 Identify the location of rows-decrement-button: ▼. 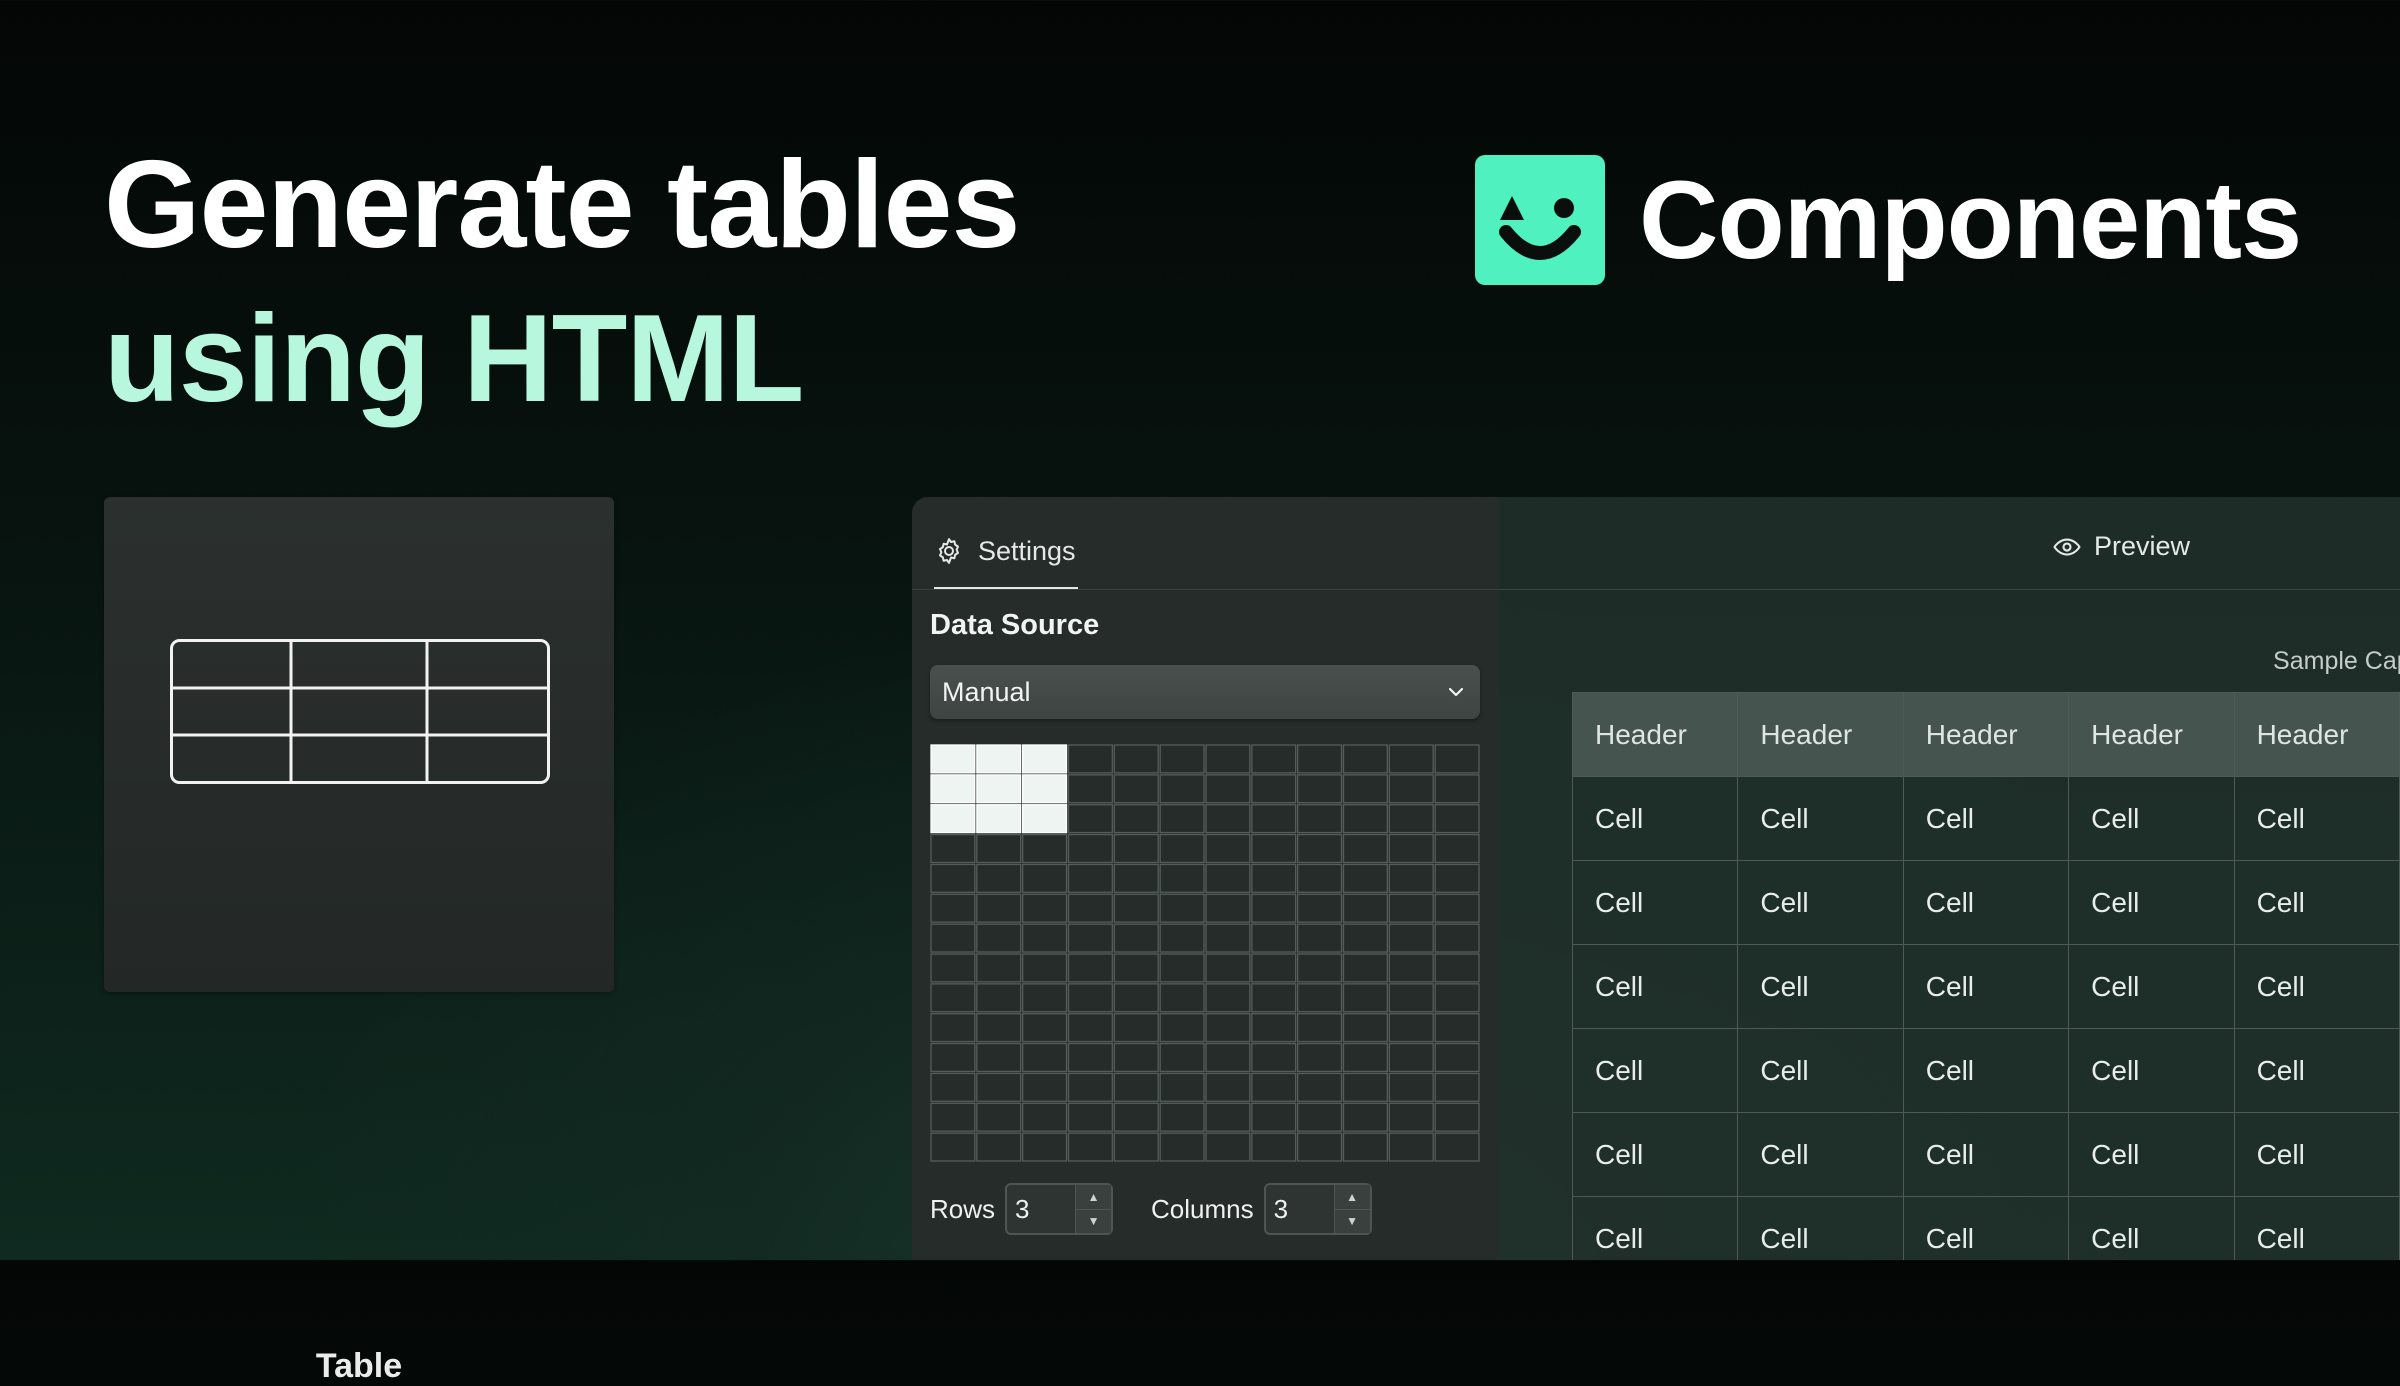
(1094, 1220).